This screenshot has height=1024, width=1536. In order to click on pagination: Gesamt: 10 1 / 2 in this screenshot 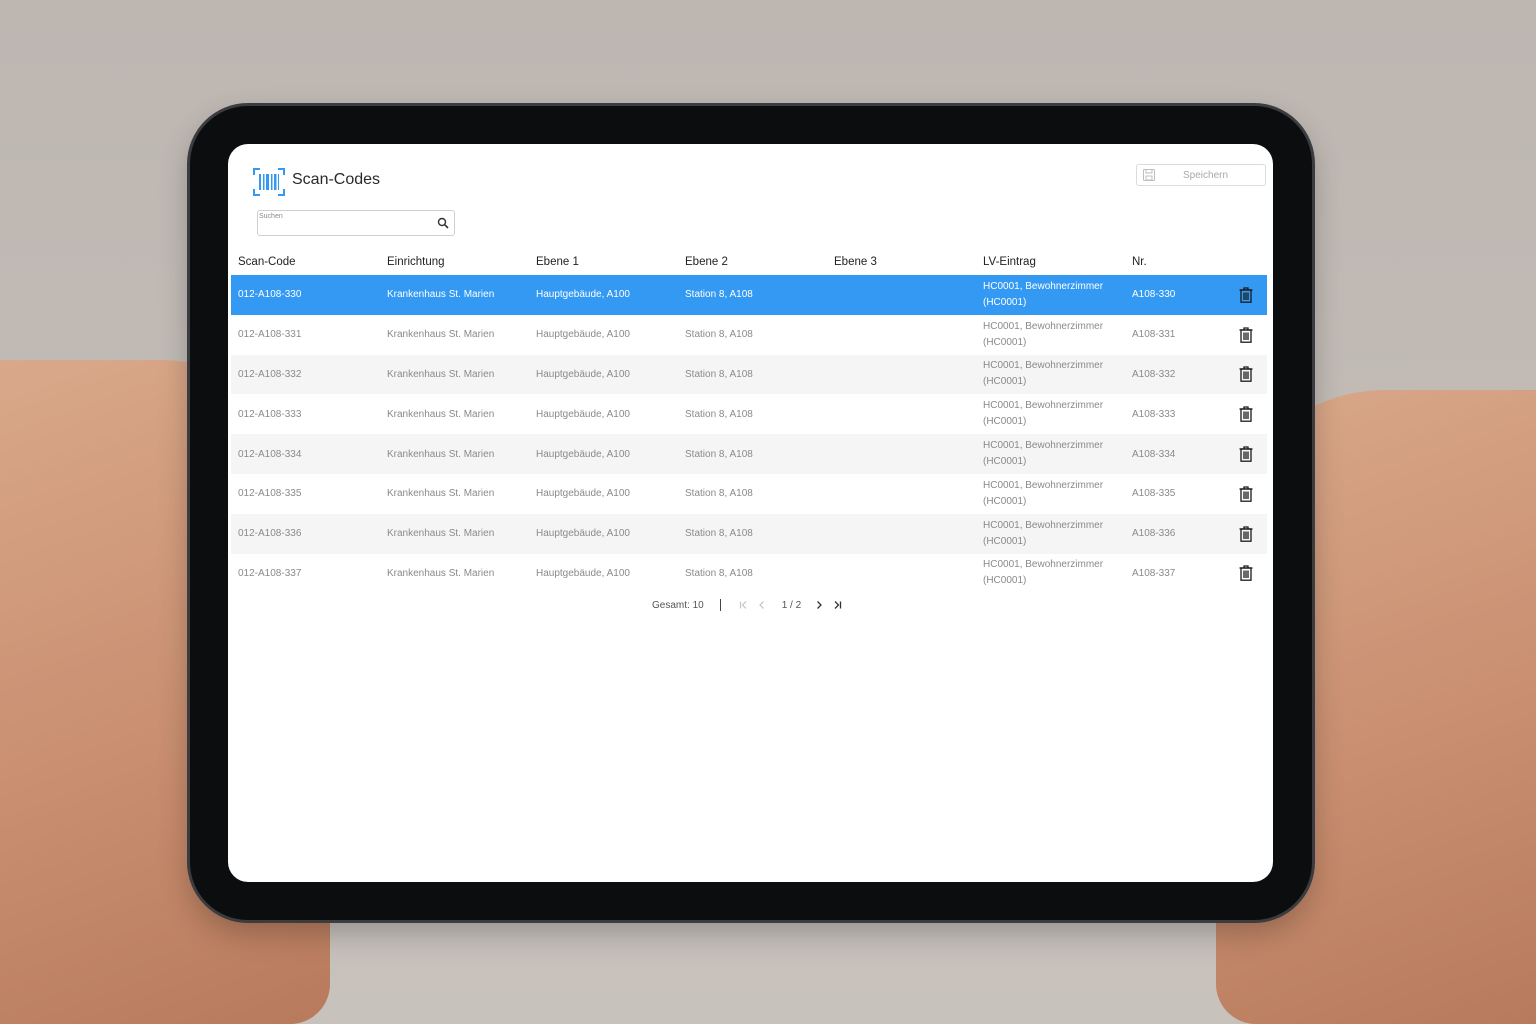, I will do `click(750, 605)`.